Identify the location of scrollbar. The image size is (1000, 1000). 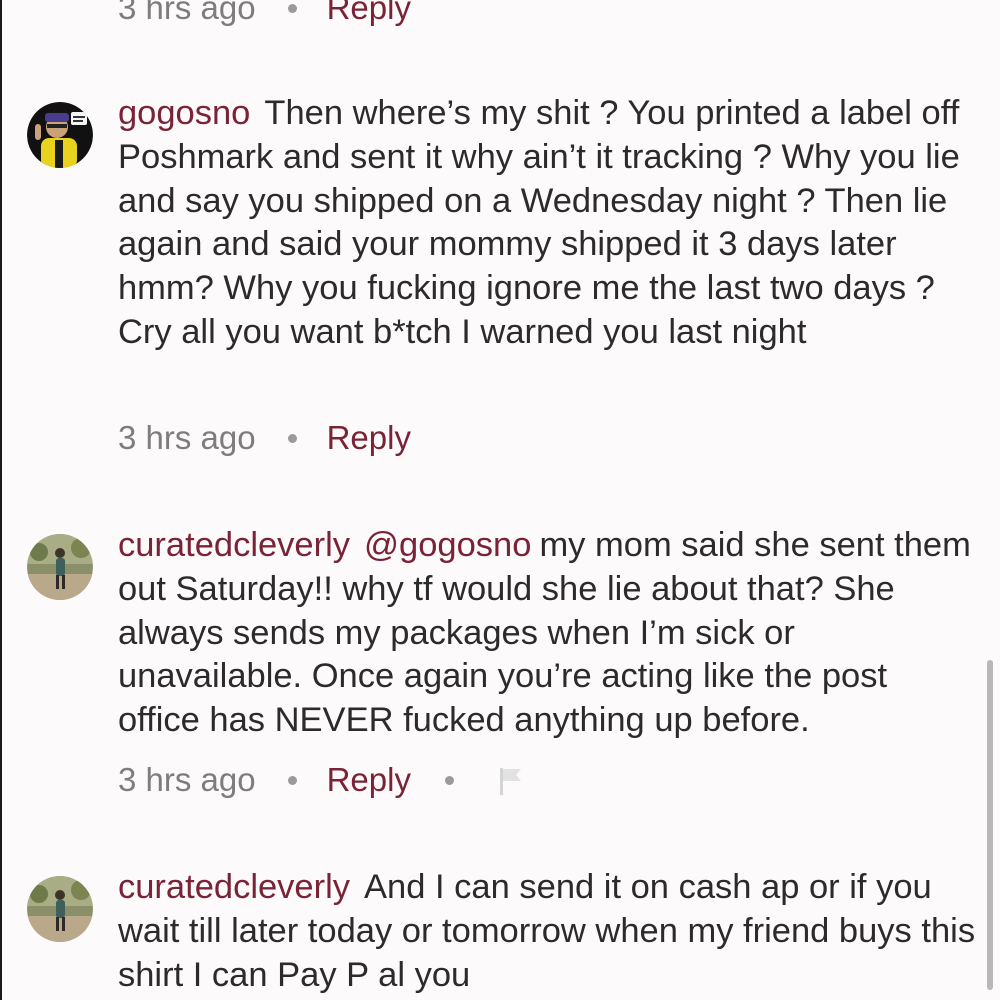
(990, 825).